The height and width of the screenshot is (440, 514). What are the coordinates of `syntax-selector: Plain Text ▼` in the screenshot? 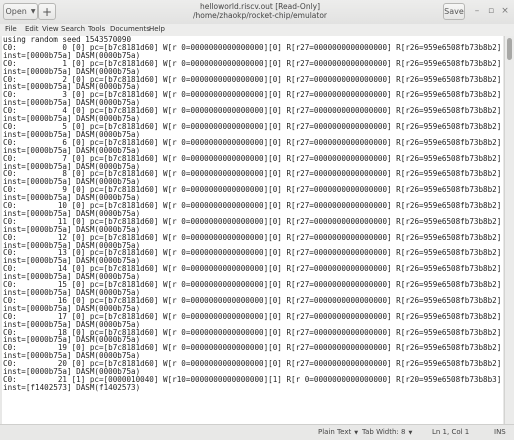 It's located at (338, 432).